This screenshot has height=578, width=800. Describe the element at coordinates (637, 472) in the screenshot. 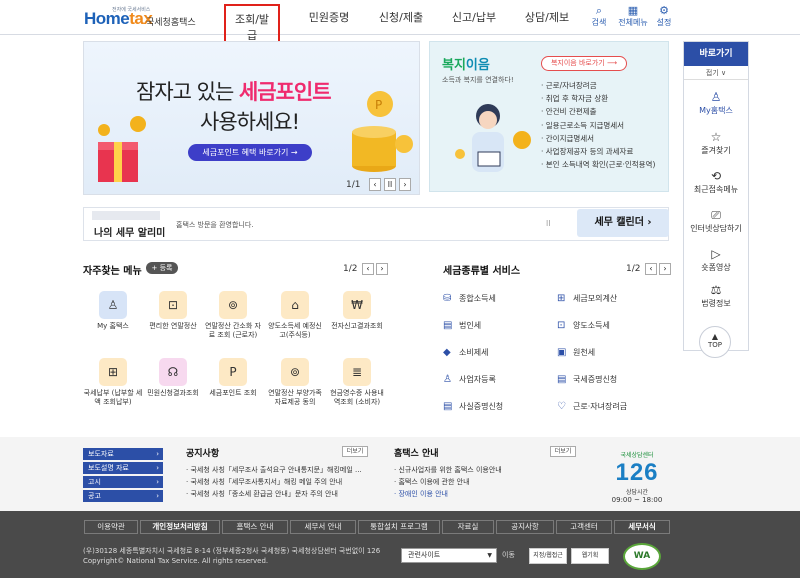

I see `call-center-number: 126` at that location.